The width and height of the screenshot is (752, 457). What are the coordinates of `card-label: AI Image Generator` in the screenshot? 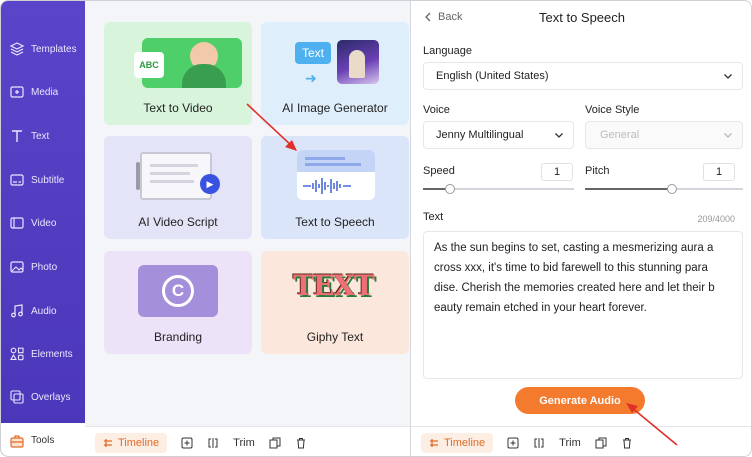 It's located at (335, 108).